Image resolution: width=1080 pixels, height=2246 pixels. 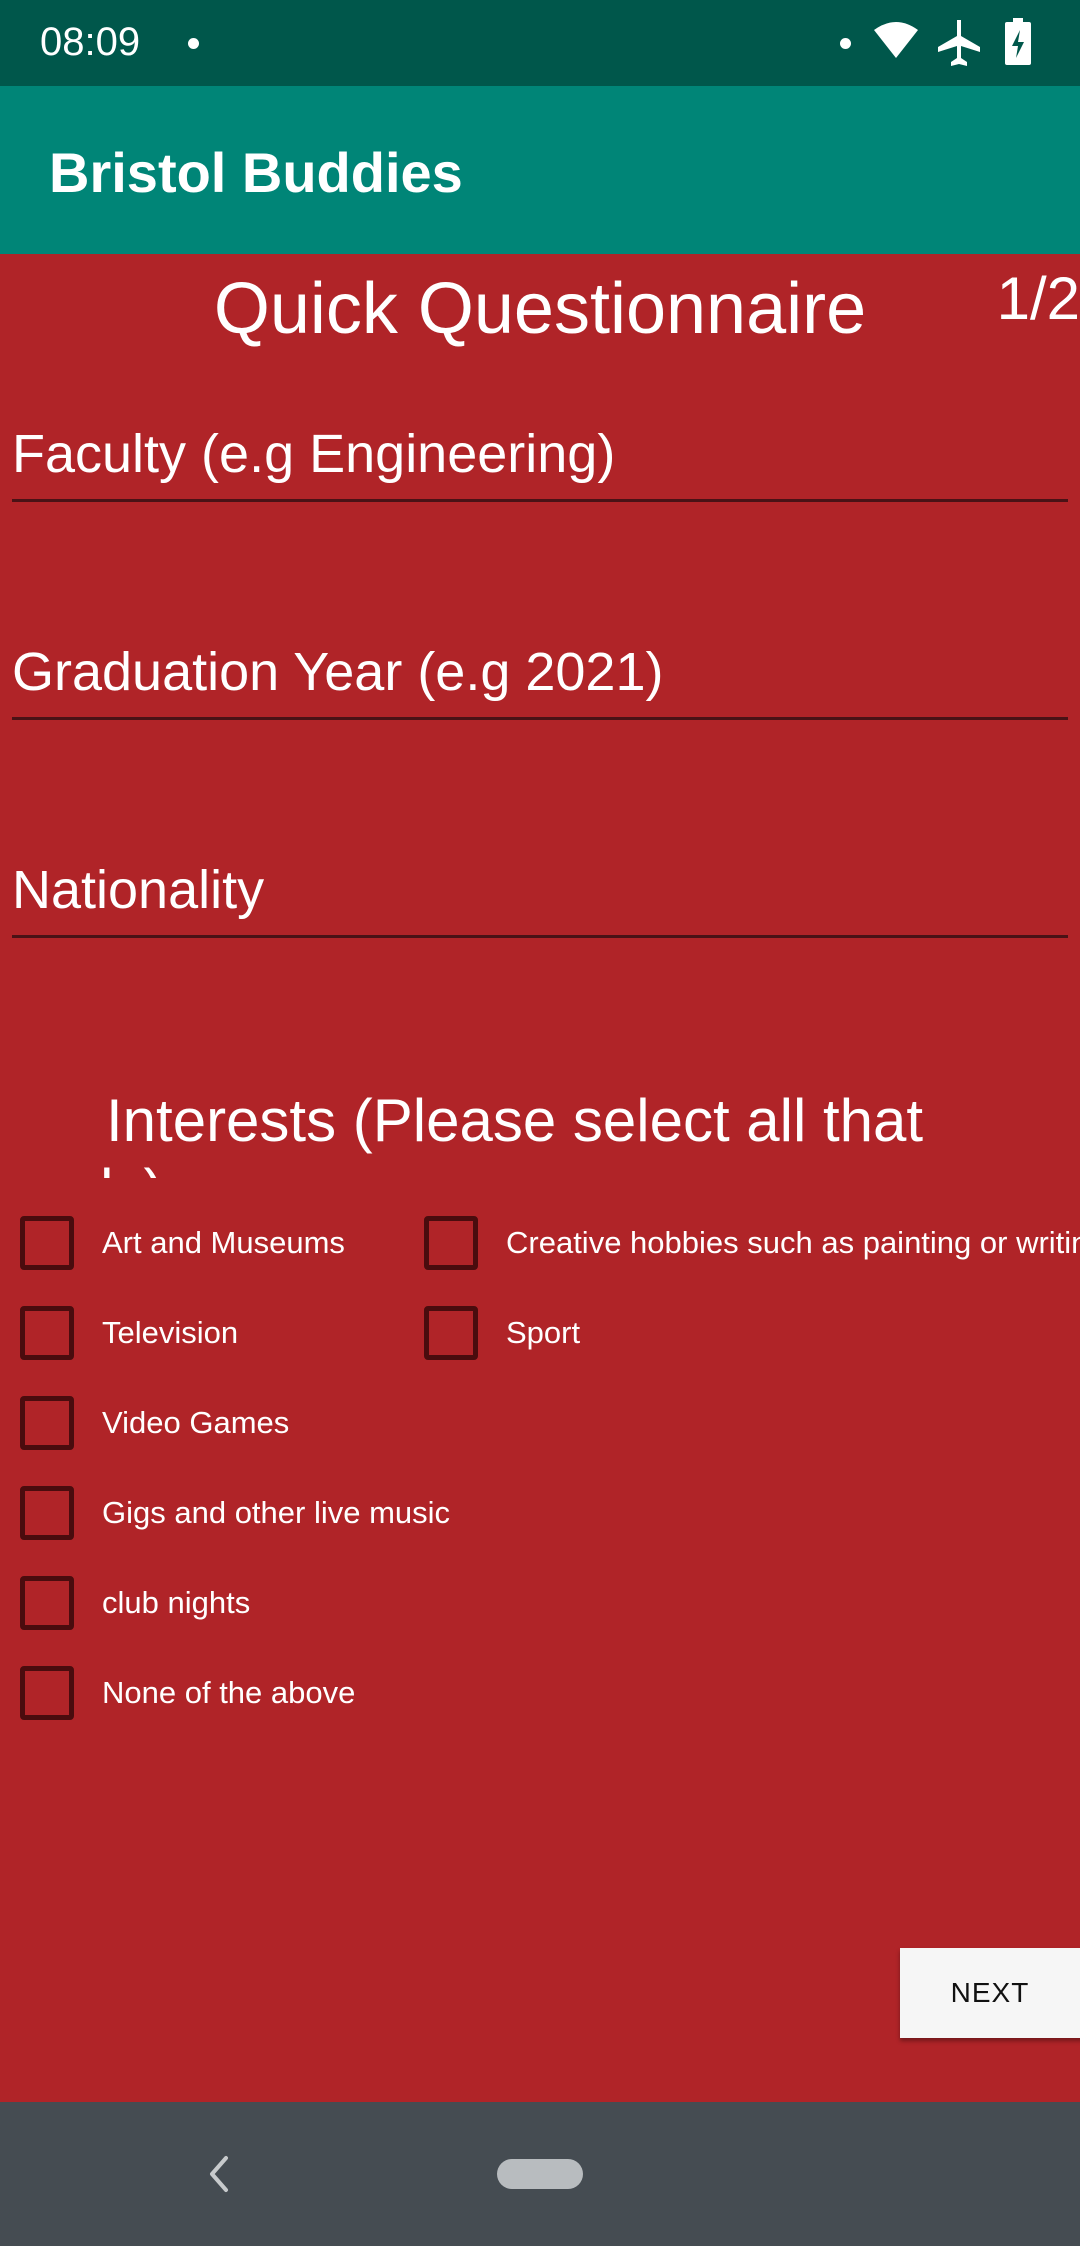 What do you see at coordinates (138, 890) in the screenshot?
I see `nationality-field-hint: Nationality` at bounding box center [138, 890].